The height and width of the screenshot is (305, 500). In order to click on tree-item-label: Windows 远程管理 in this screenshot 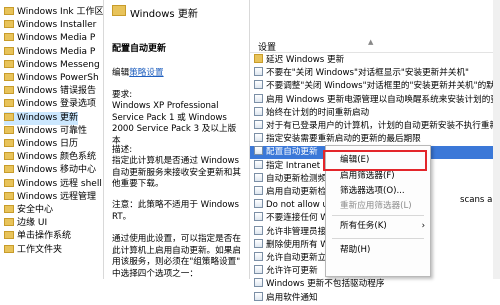, I will do `click(57, 196)`.